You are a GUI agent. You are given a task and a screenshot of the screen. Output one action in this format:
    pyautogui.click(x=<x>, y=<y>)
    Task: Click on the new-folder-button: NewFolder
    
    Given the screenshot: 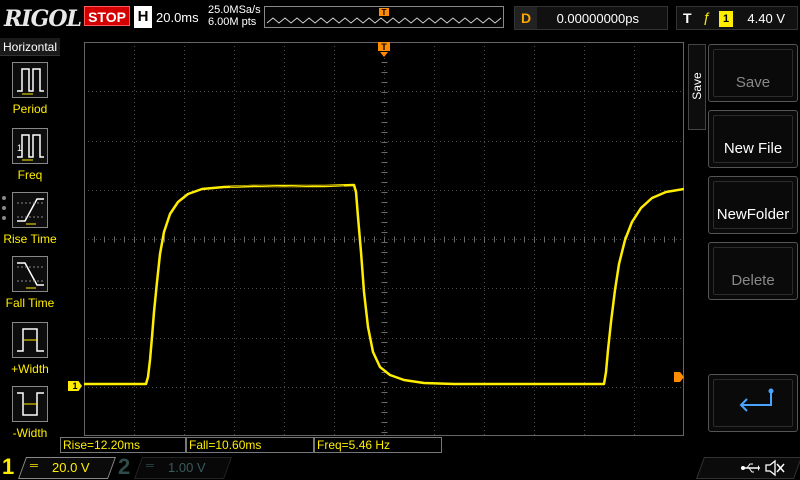 What is the action you would take?
    pyautogui.click(x=753, y=205)
    